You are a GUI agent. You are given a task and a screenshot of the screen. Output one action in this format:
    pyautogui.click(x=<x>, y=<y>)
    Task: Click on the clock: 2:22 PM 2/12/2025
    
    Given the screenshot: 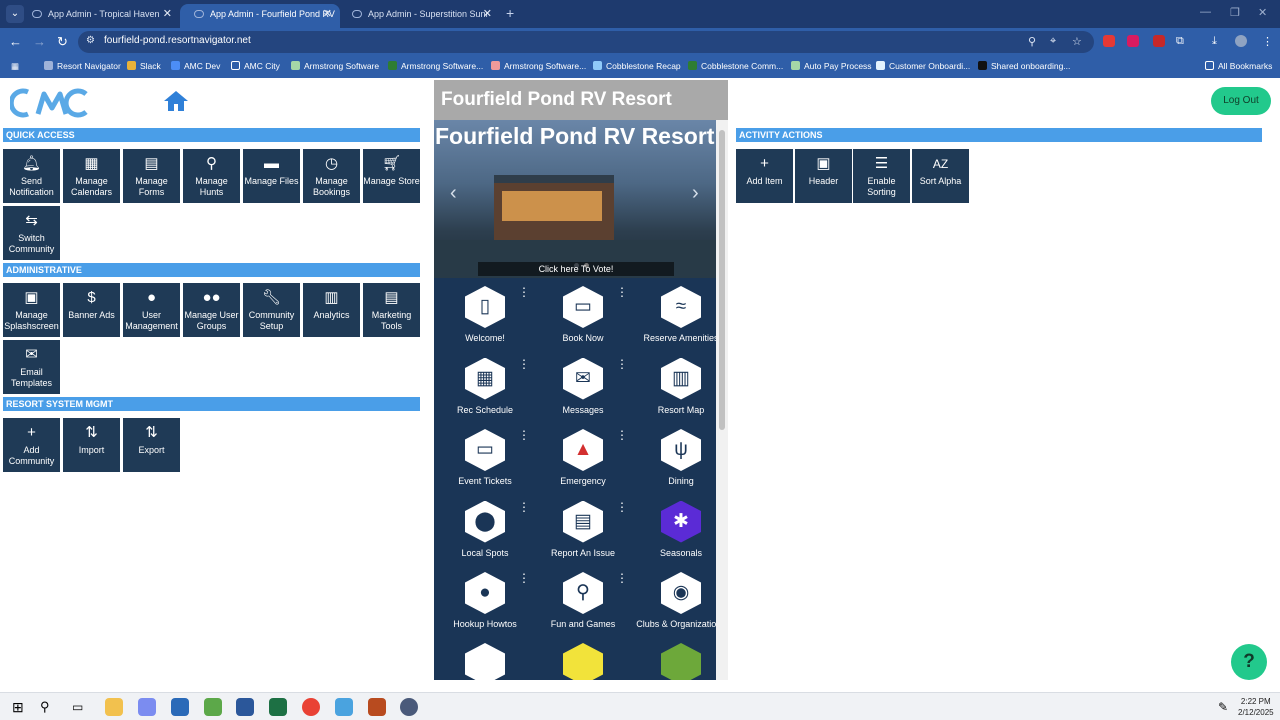 What is the action you would take?
    pyautogui.click(x=1256, y=707)
    